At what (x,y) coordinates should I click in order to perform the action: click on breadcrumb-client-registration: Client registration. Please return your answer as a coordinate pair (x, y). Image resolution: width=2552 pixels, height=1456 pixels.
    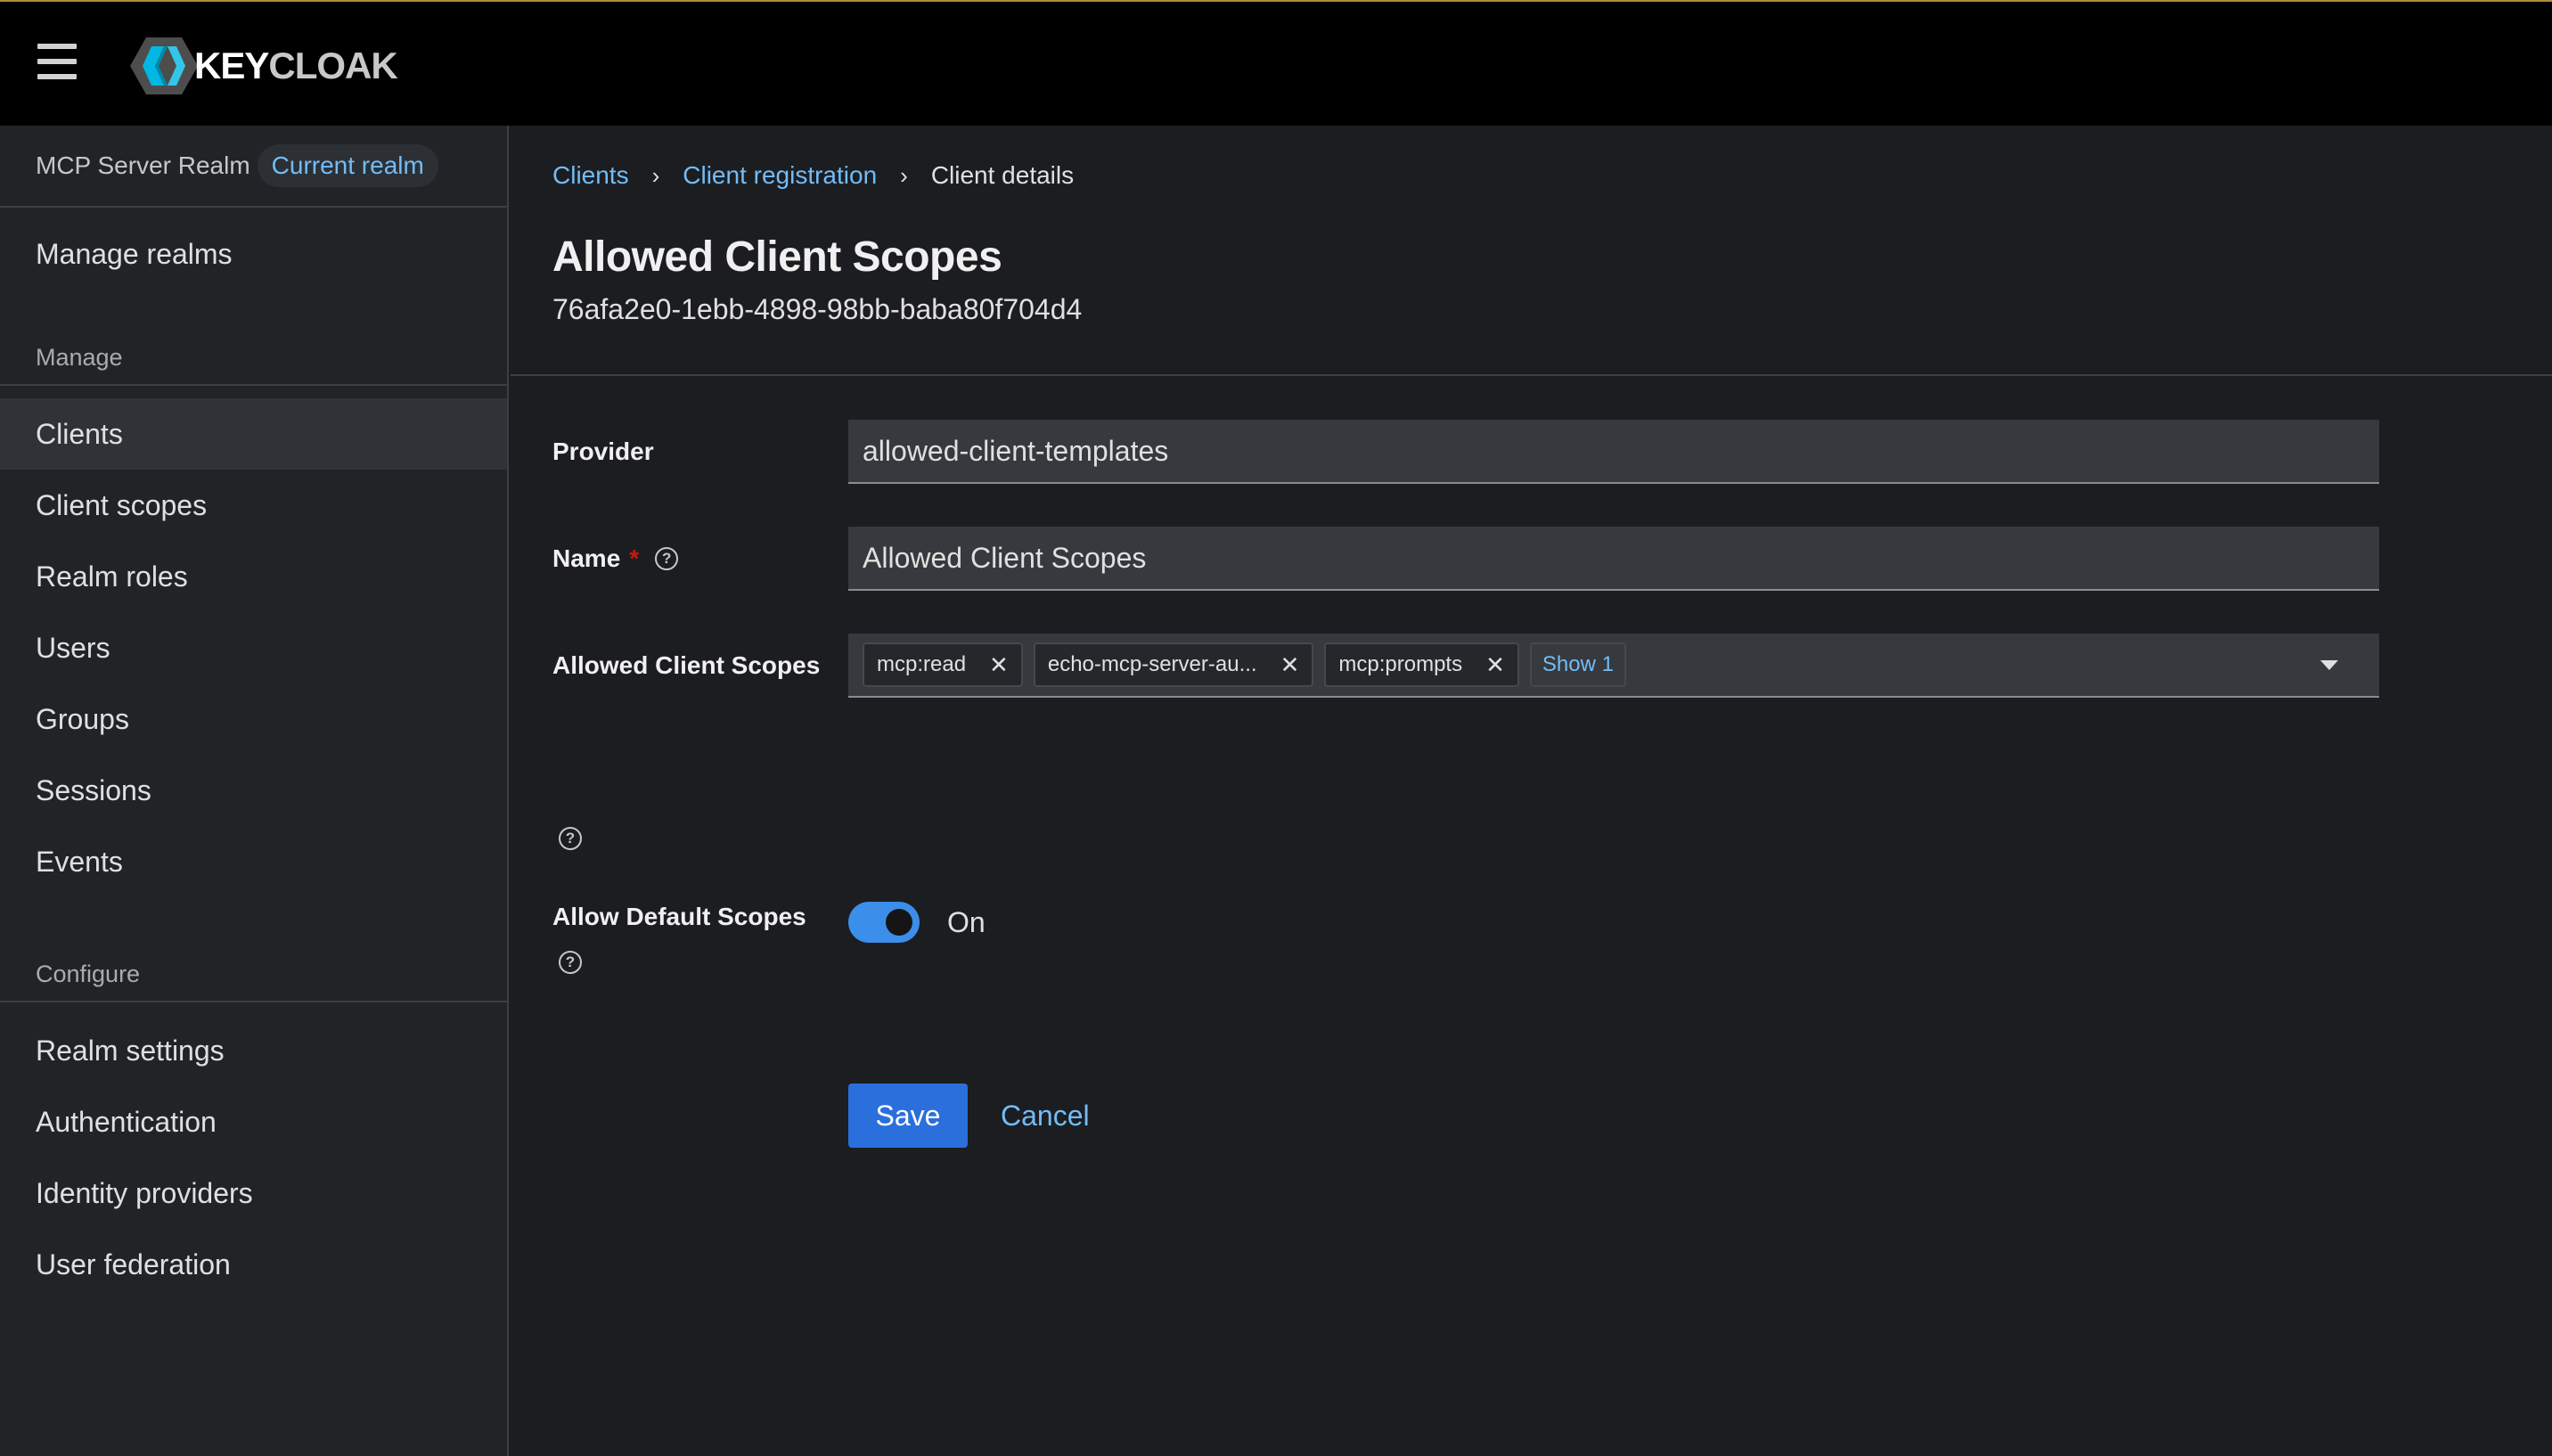
    Looking at the image, I should click on (780, 175).